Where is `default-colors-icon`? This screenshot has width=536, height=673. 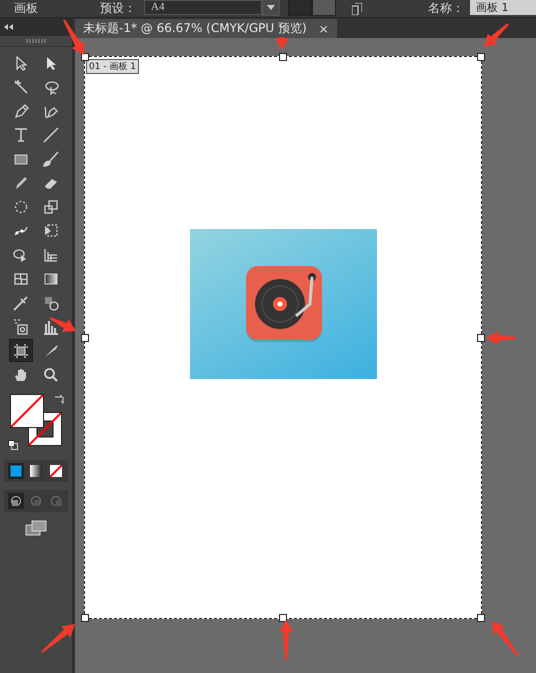 default-colors-icon is located at coordinates (13, 445).